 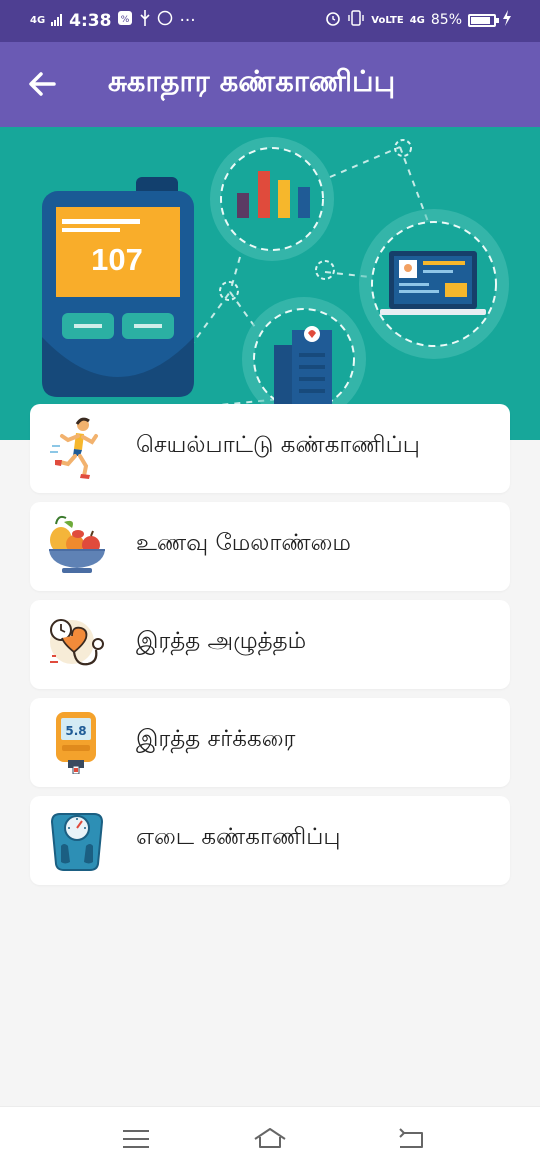 I want to click on menu-item-weight: எடை கண்காணிப்பு, so click(x=270, y=840).